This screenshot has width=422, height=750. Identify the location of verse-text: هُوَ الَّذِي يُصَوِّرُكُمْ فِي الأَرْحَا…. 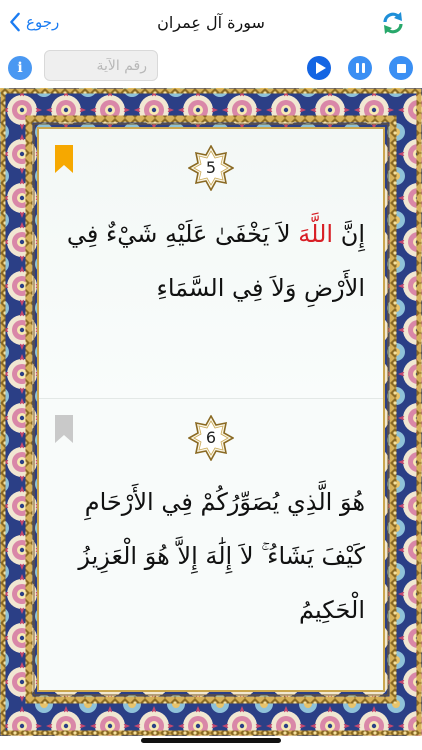
(221, 556).